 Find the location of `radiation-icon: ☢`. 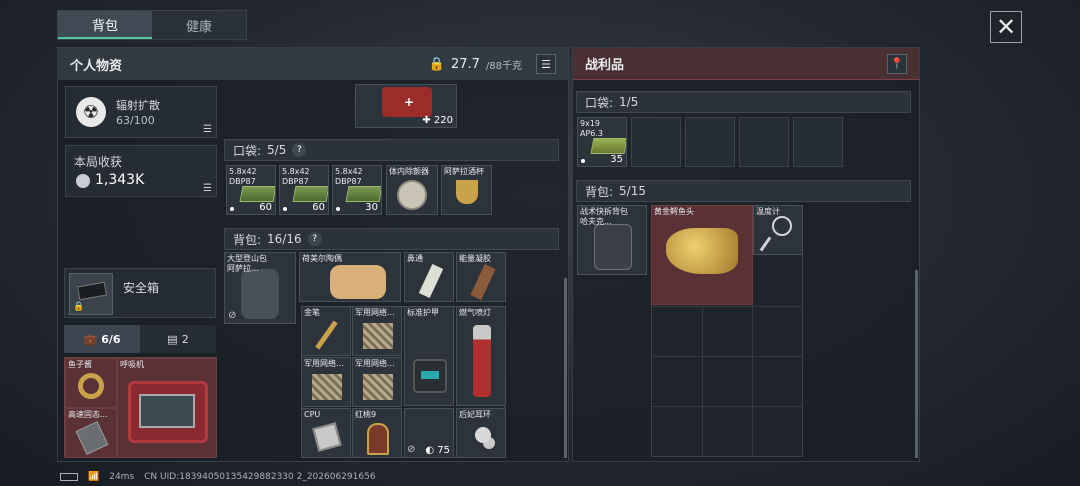

radiation-icon: ☢ is located at coordinates (91, 112).